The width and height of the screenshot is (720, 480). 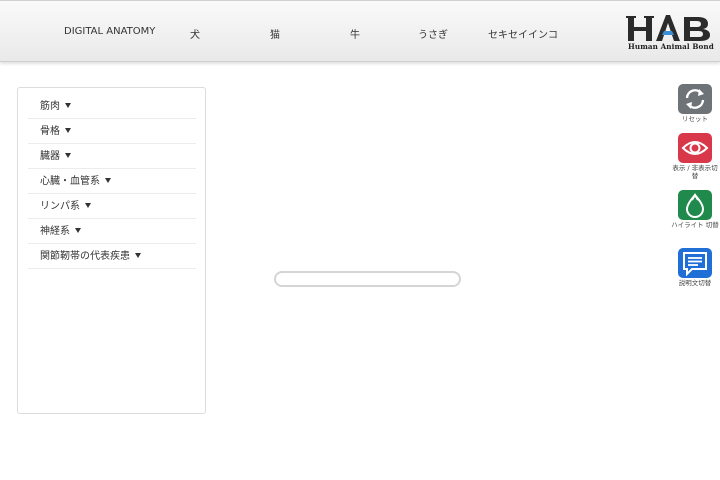 I want to click on loading-progress-bar, so click(x=367, y=279).